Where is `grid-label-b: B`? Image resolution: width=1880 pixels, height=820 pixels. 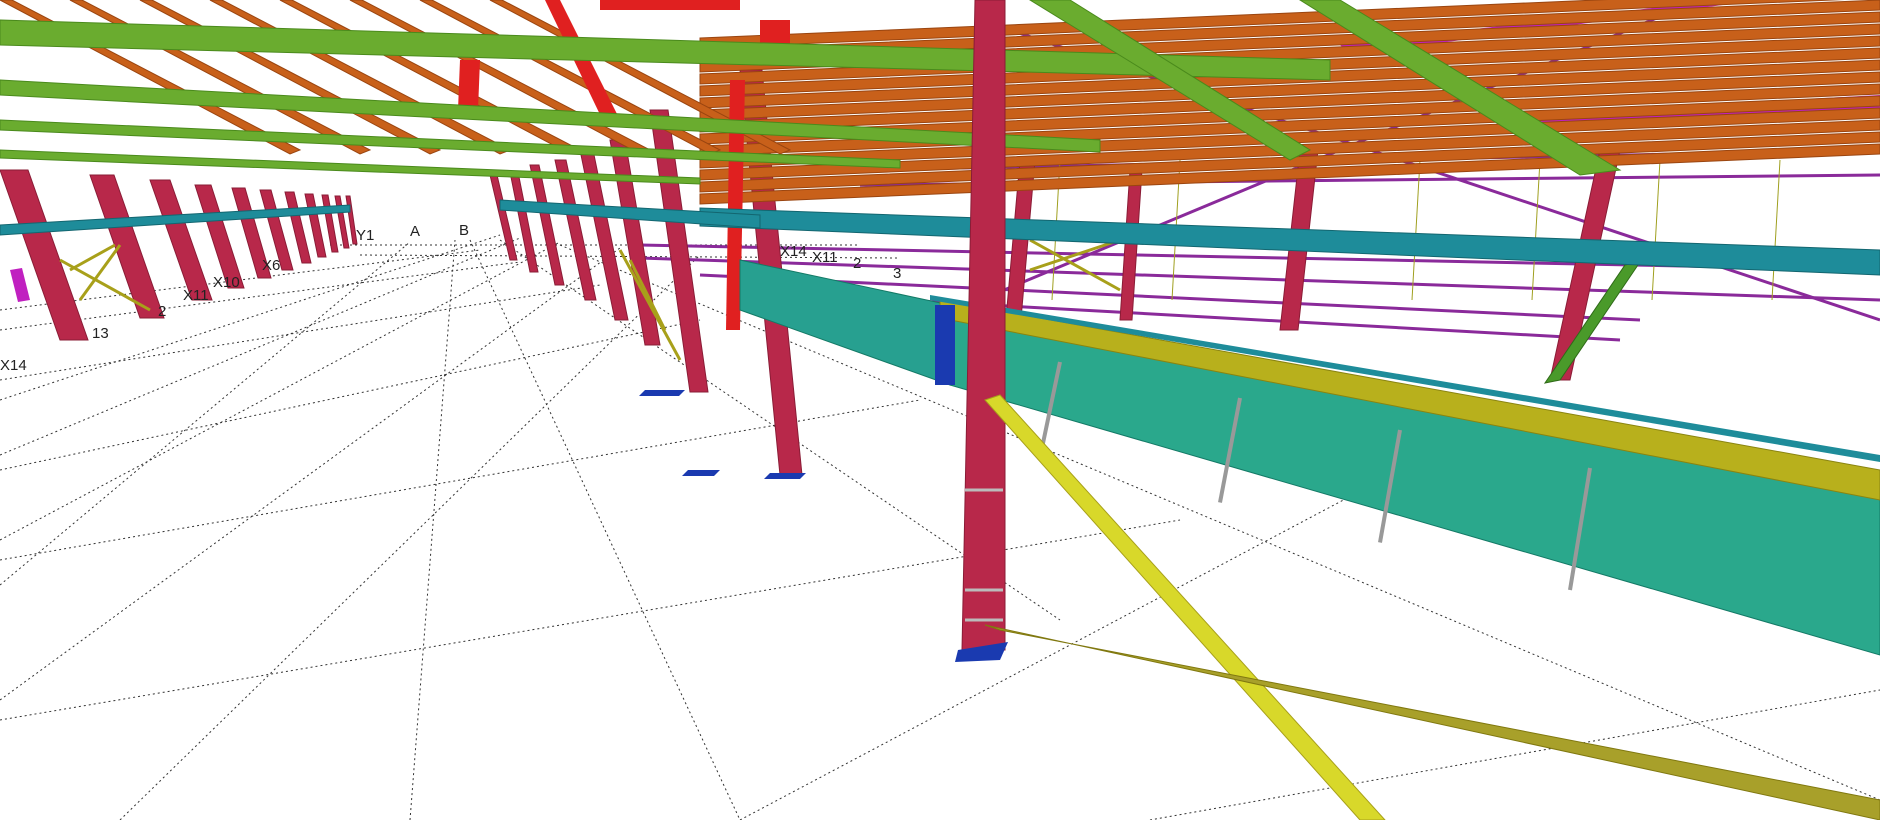 grid-label-b: B is located at coordinates (464, 230).